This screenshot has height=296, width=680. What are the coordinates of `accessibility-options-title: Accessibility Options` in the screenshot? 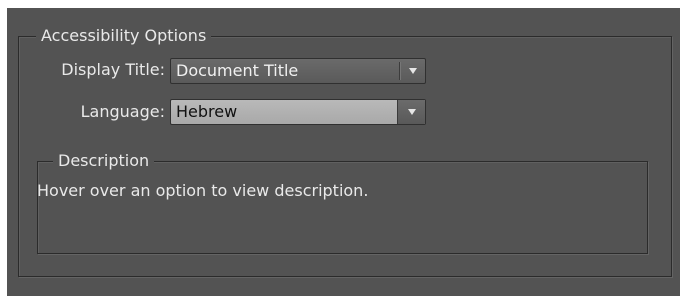 It's located at (124, 36).